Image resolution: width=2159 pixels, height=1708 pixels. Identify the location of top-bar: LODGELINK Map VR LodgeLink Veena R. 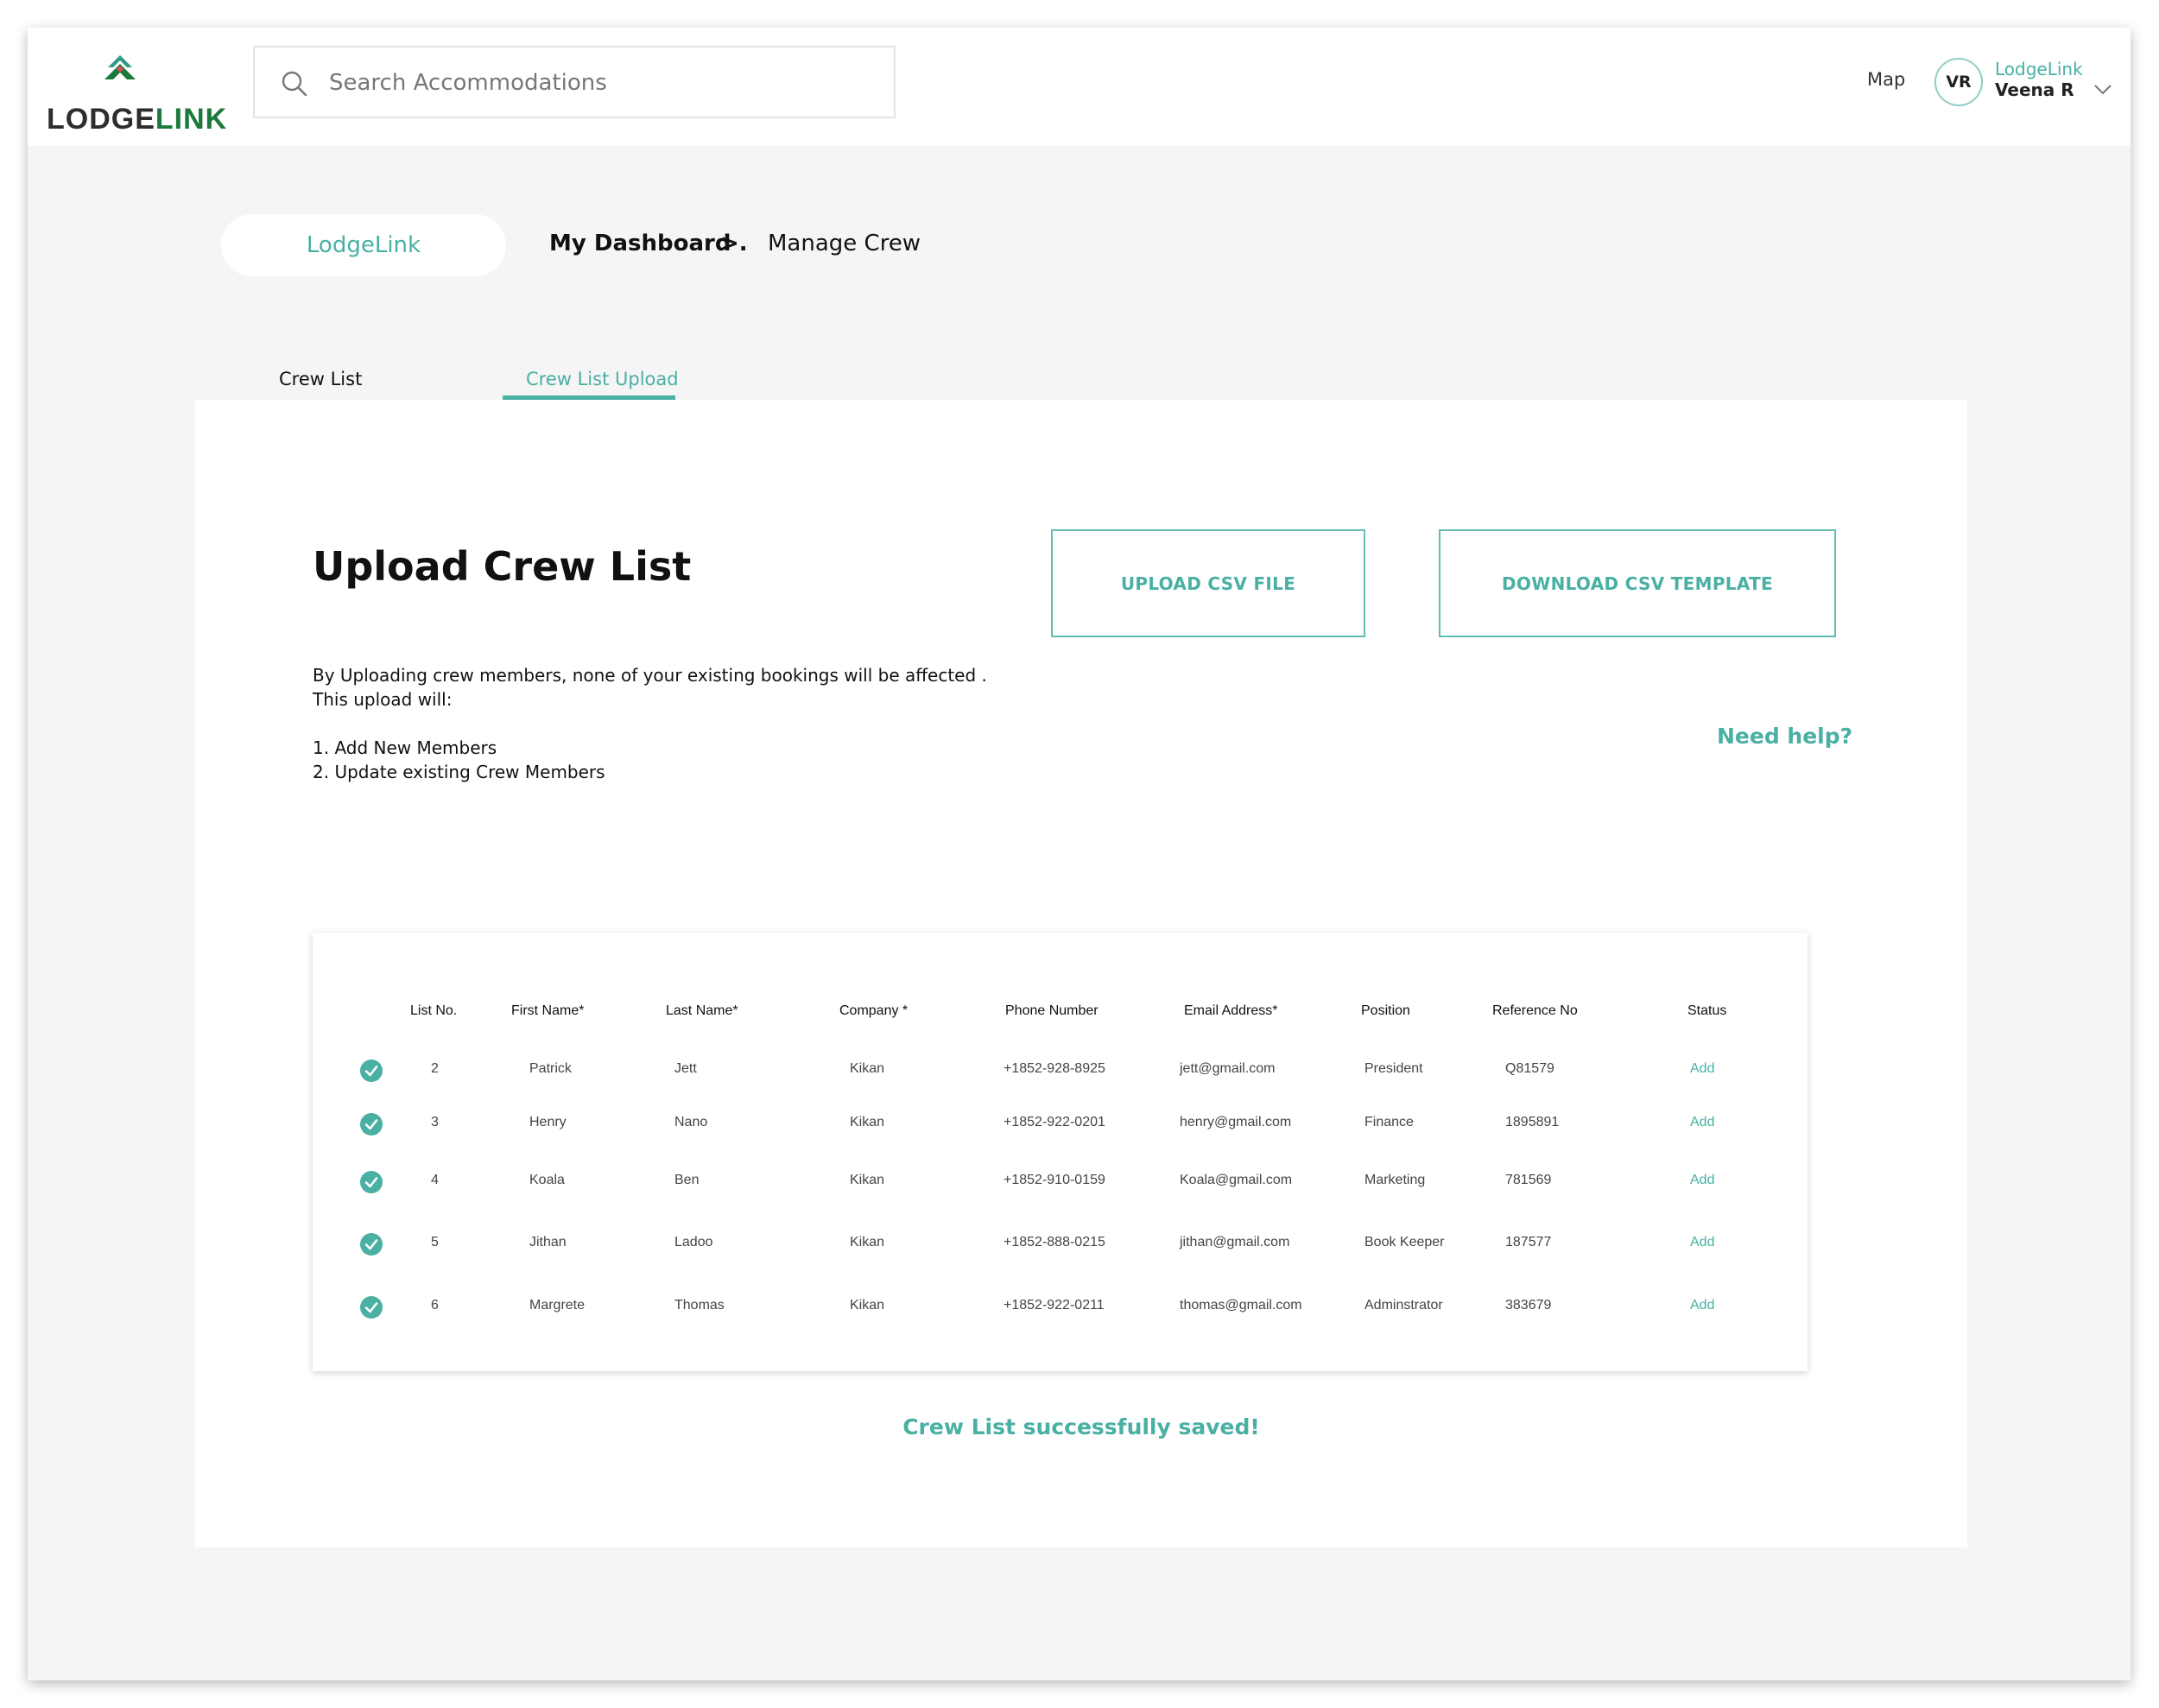
(1079, 87).